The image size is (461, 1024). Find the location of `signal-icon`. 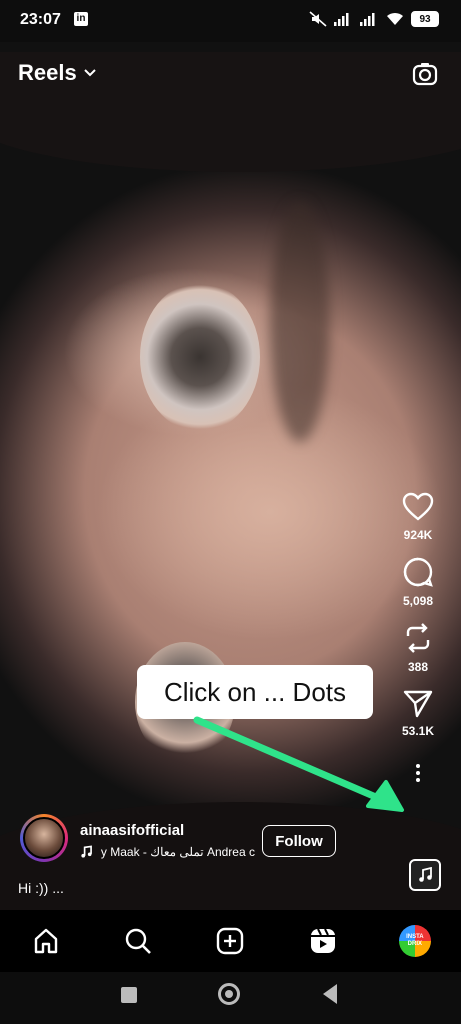

signal-icon is located at coordinates (341, 19).